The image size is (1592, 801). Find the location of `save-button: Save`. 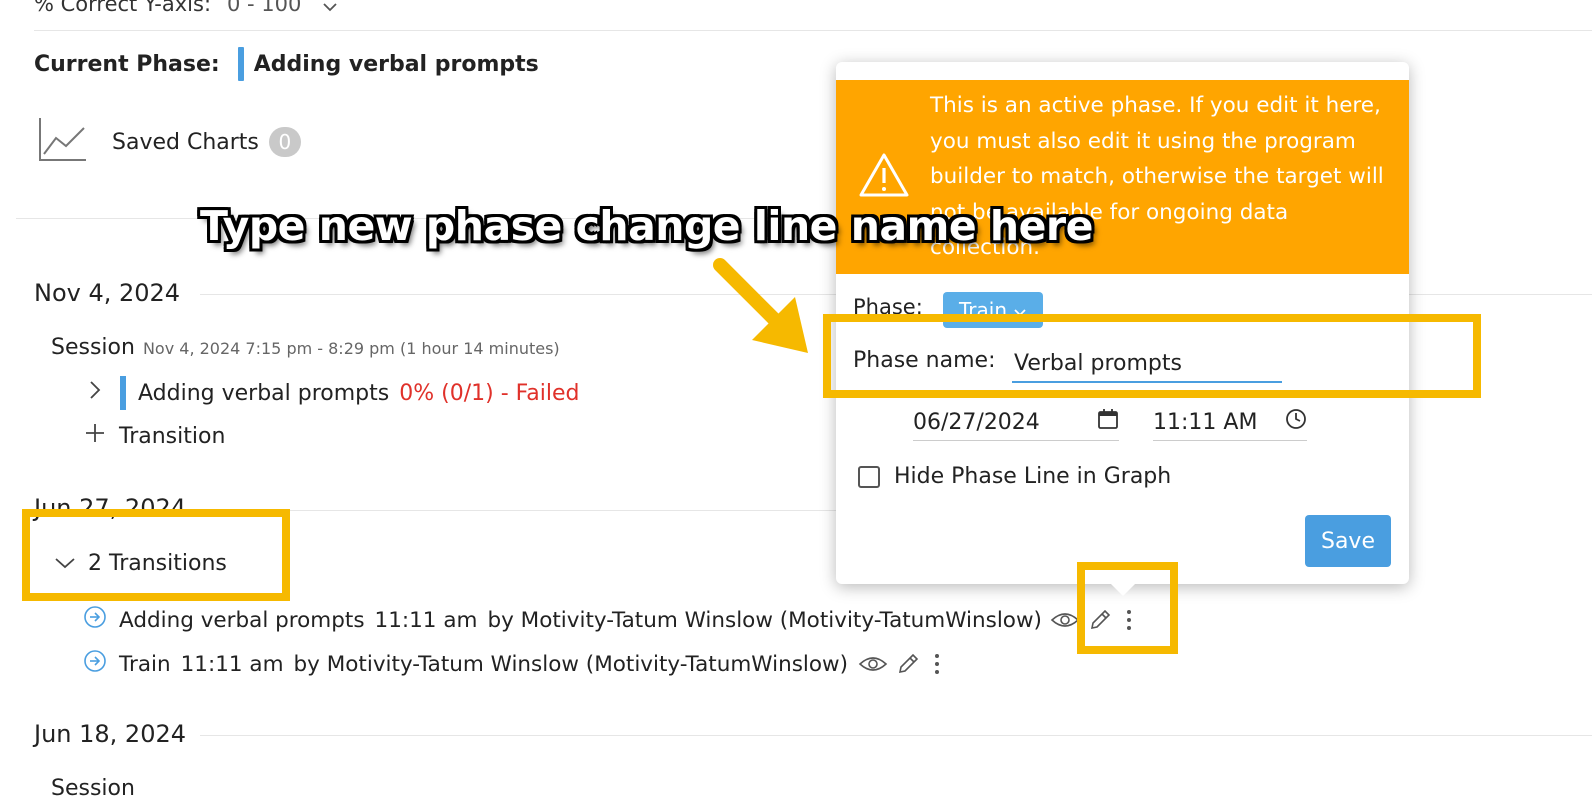

save-button: Save is located at coordinates (1348, 541).